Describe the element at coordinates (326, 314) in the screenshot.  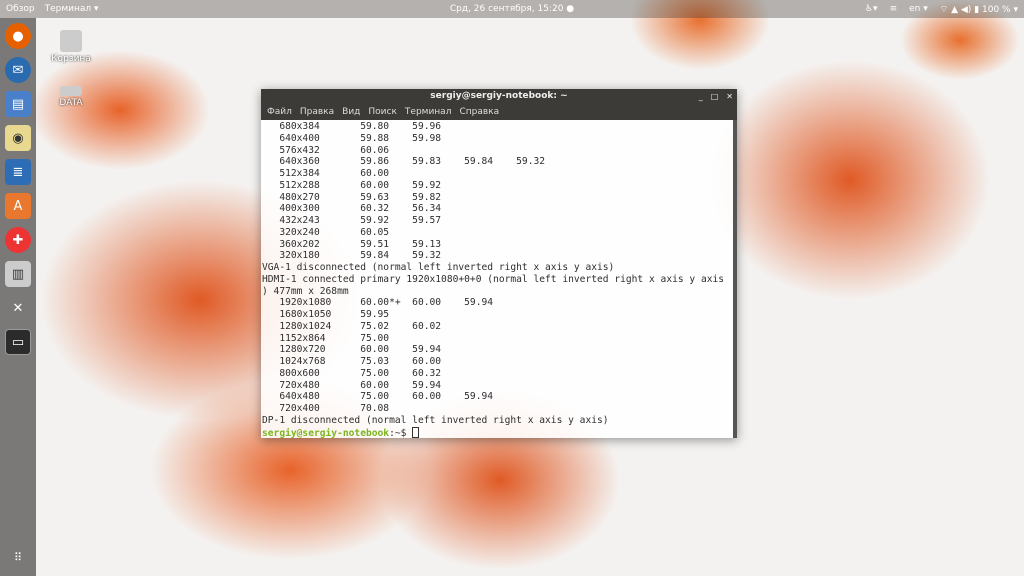
I see `terminal-line: 1680x1050 59.95` at that location.